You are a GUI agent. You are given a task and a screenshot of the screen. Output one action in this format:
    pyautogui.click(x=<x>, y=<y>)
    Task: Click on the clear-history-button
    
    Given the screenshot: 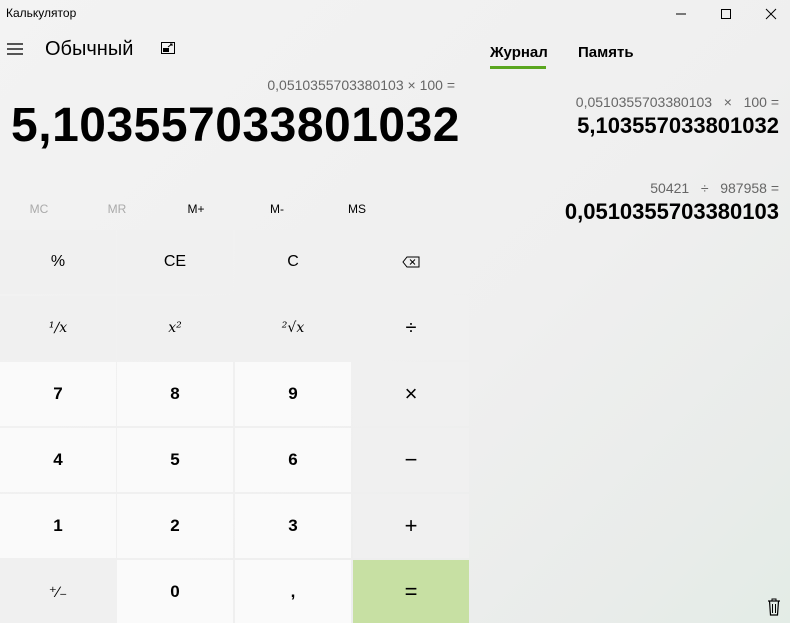 What is the action you would take?
    pyautogui.click(x=774, y=607)
    